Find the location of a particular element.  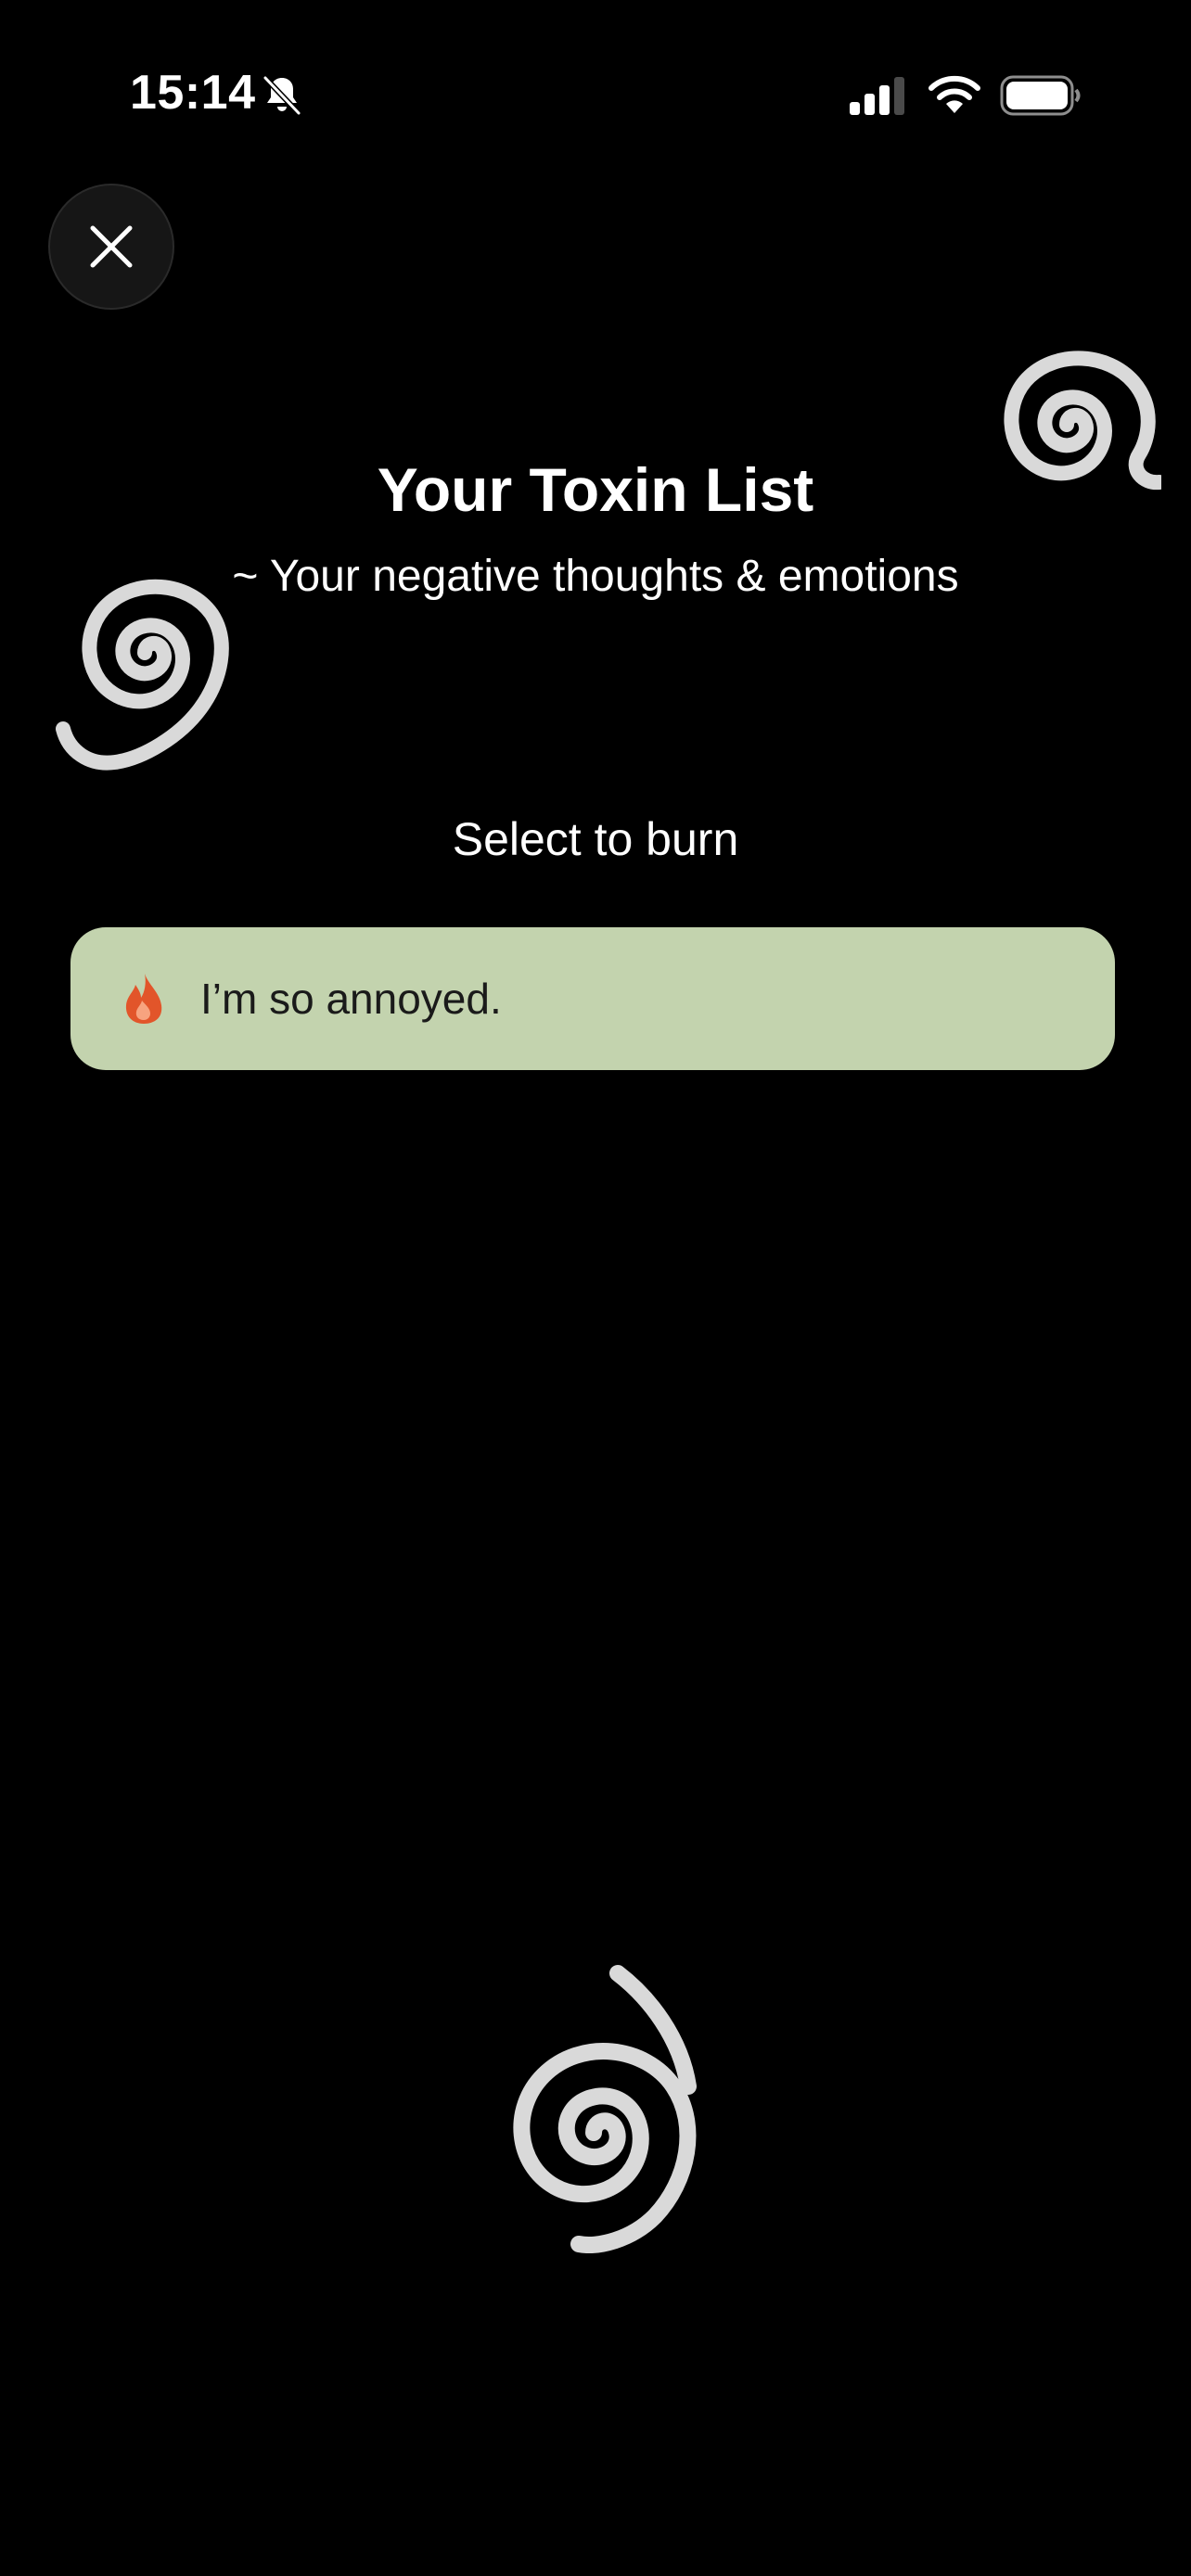

select-to-burn-label: Select to burn is located at coordinates (595, 839).